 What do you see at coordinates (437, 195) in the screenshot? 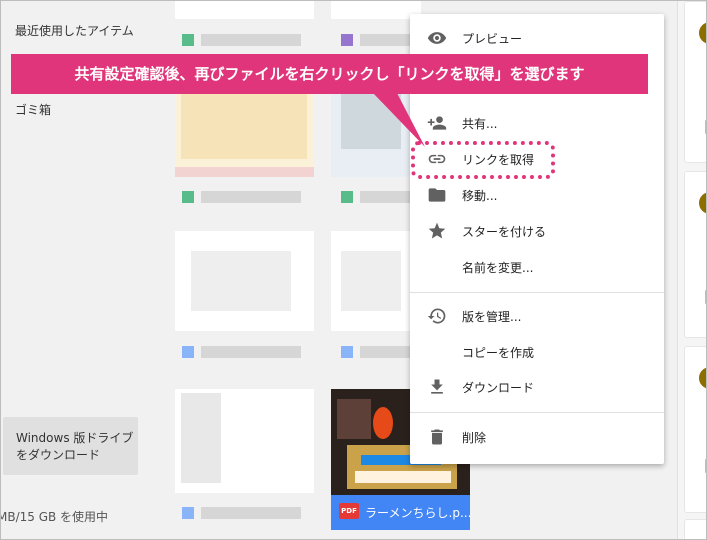
I see `folder-icon` at bounding box center [437, 195].